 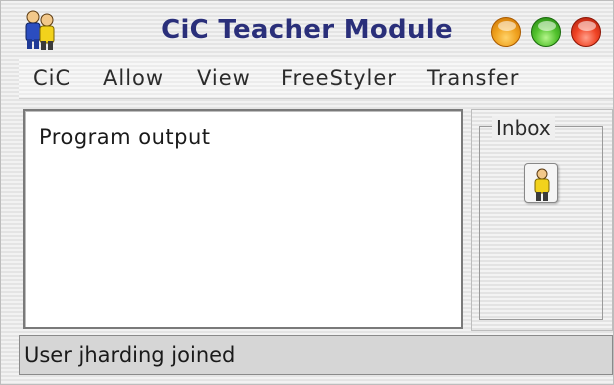 I want to click on zoom-button, so click(x=546, y=32).